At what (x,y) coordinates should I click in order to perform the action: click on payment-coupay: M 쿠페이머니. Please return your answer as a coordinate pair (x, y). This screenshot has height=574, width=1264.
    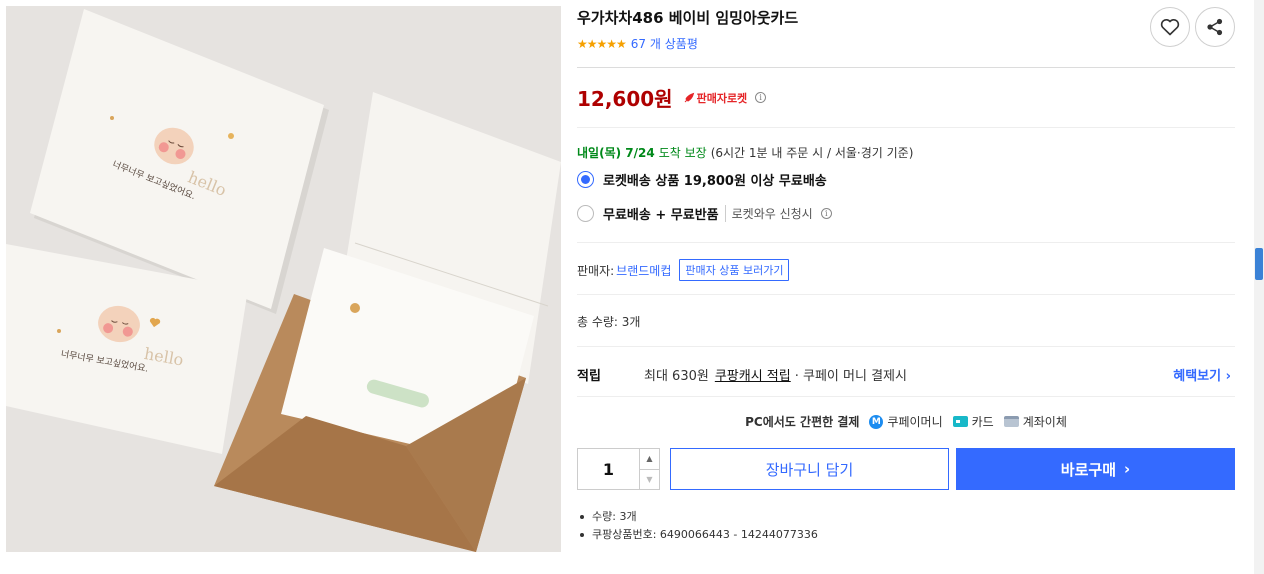
    Looking at the image, I should click on (906, 421).